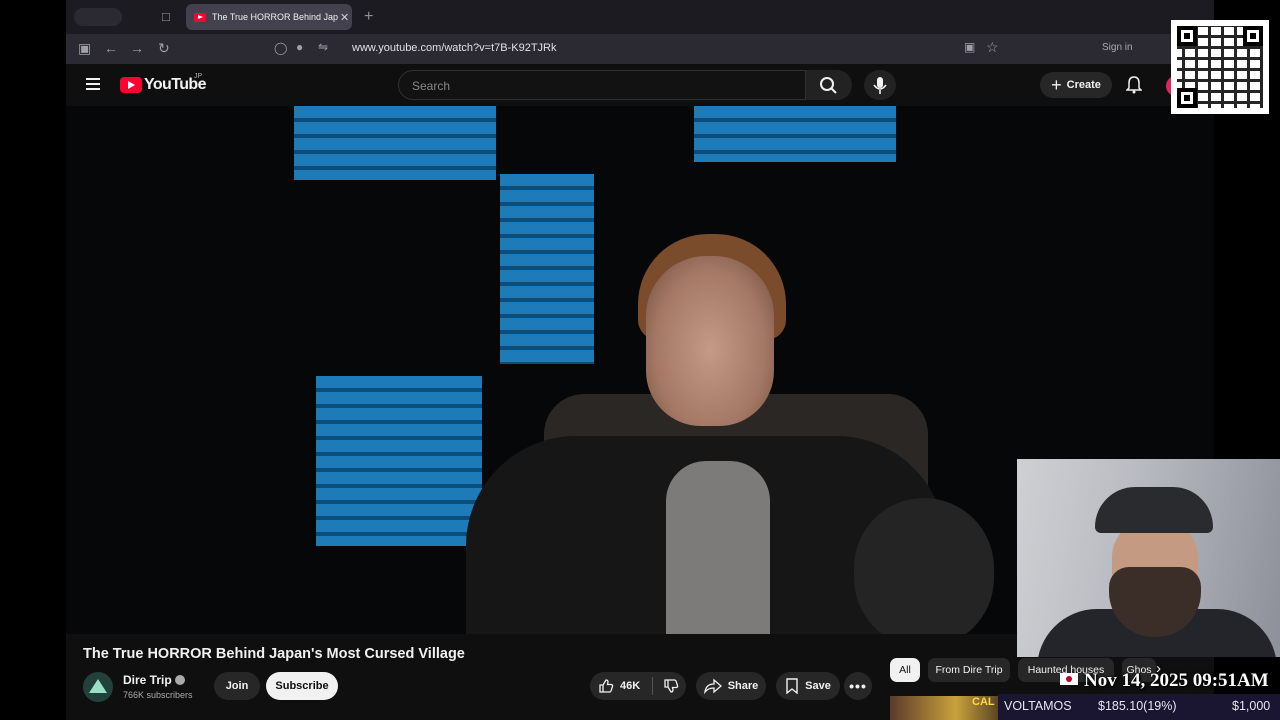 Image resolution: width=1280 pixels, height=720 pixels. I want to click on youtube-logo: YouTube JP, so click(163, 83).